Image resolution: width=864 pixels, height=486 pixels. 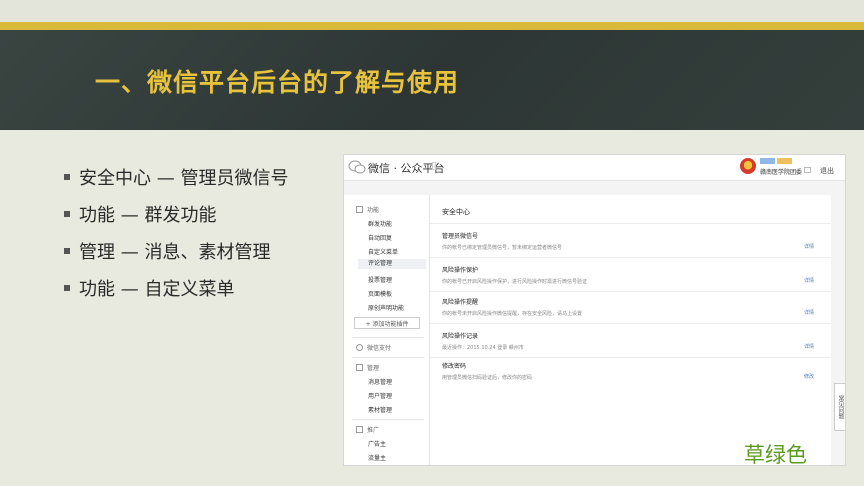 I want to click on sidebar-item-mass-send: 群发功能, so click(x=380, y=223).